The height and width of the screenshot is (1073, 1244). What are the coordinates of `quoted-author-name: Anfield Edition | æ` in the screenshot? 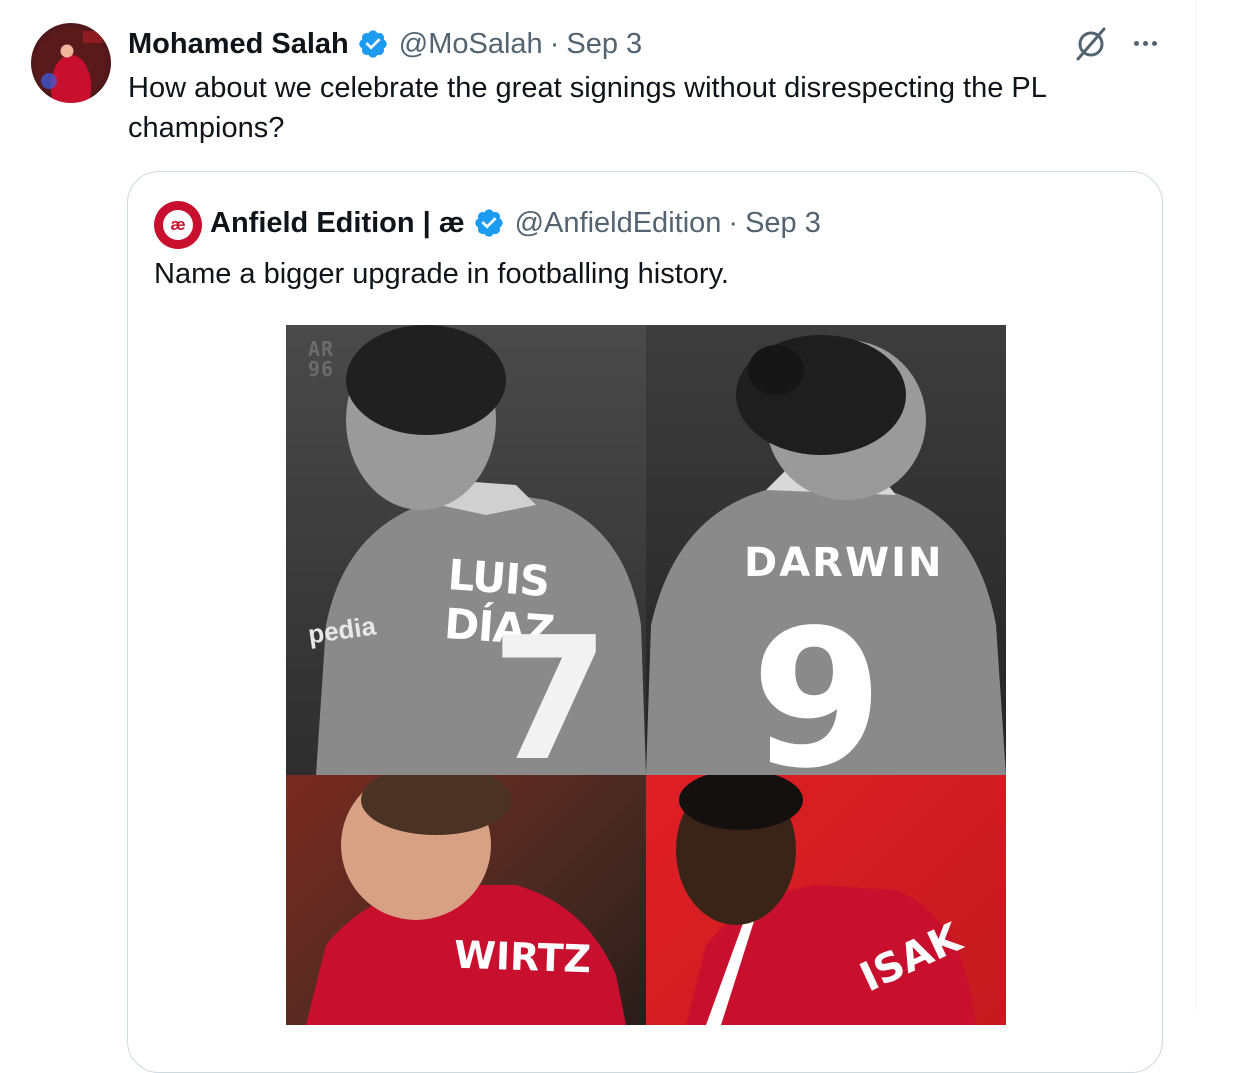 It's located at (337, 223).